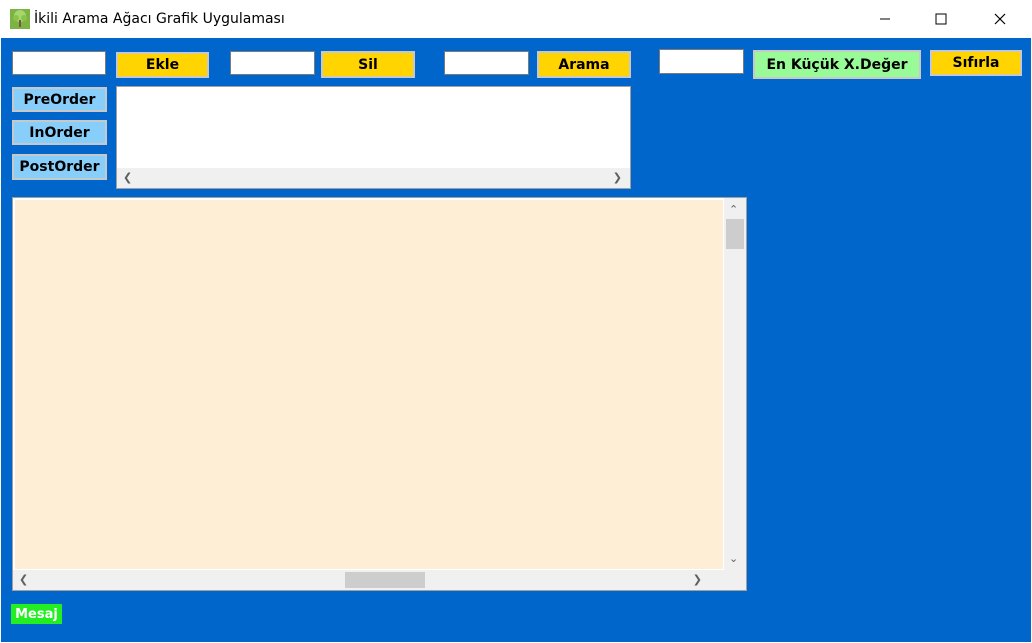  I want to click on maximize-button, so click(941, 19).